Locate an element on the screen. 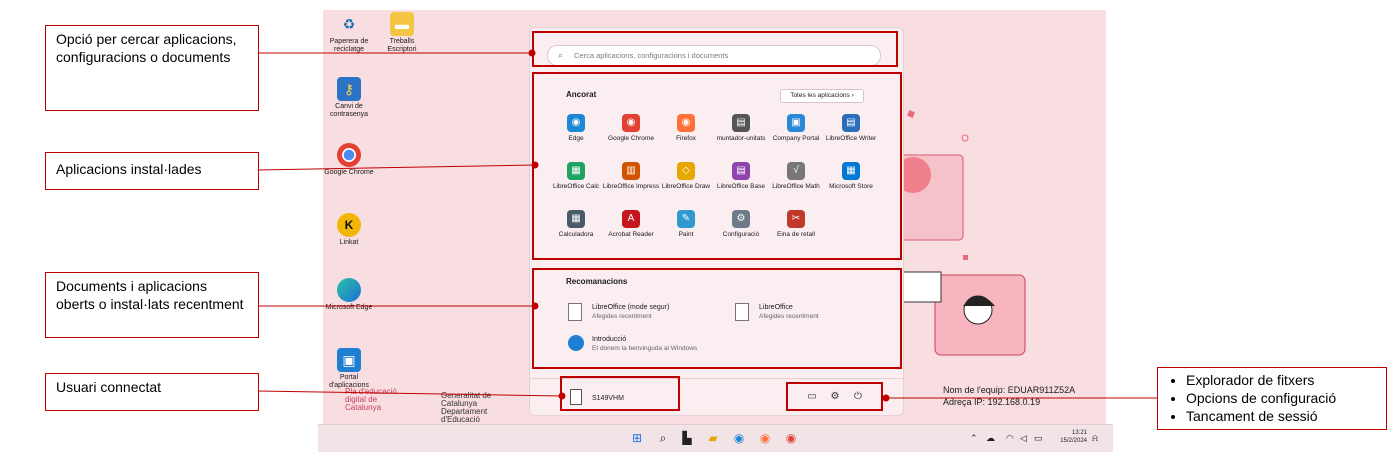  pc-name: Nom de l'equip: EDUAR911Z52A is located at coordinates (1009, 390).